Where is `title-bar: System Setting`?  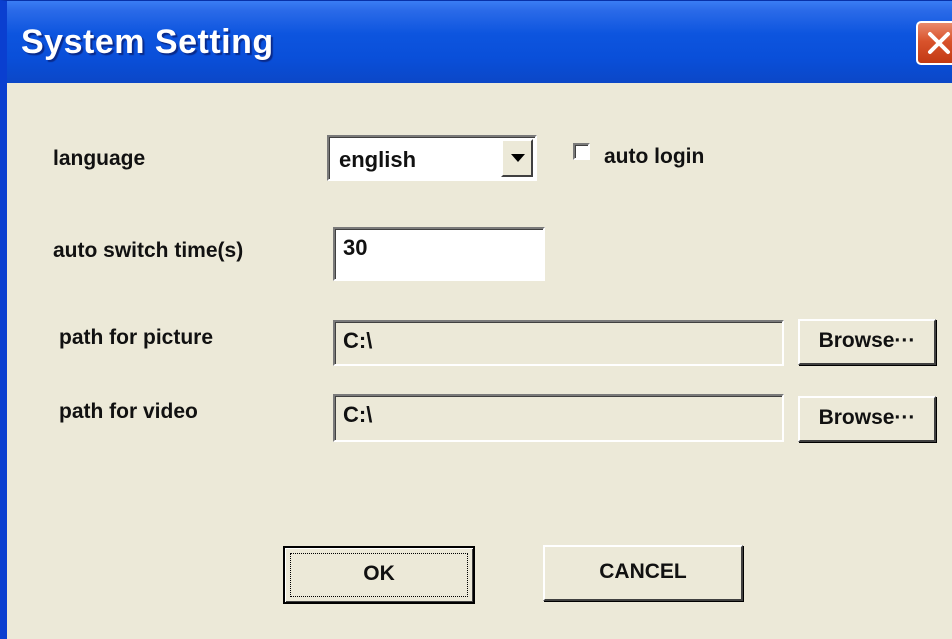
title-bar: System Setting is located at coordinates (479, 42).